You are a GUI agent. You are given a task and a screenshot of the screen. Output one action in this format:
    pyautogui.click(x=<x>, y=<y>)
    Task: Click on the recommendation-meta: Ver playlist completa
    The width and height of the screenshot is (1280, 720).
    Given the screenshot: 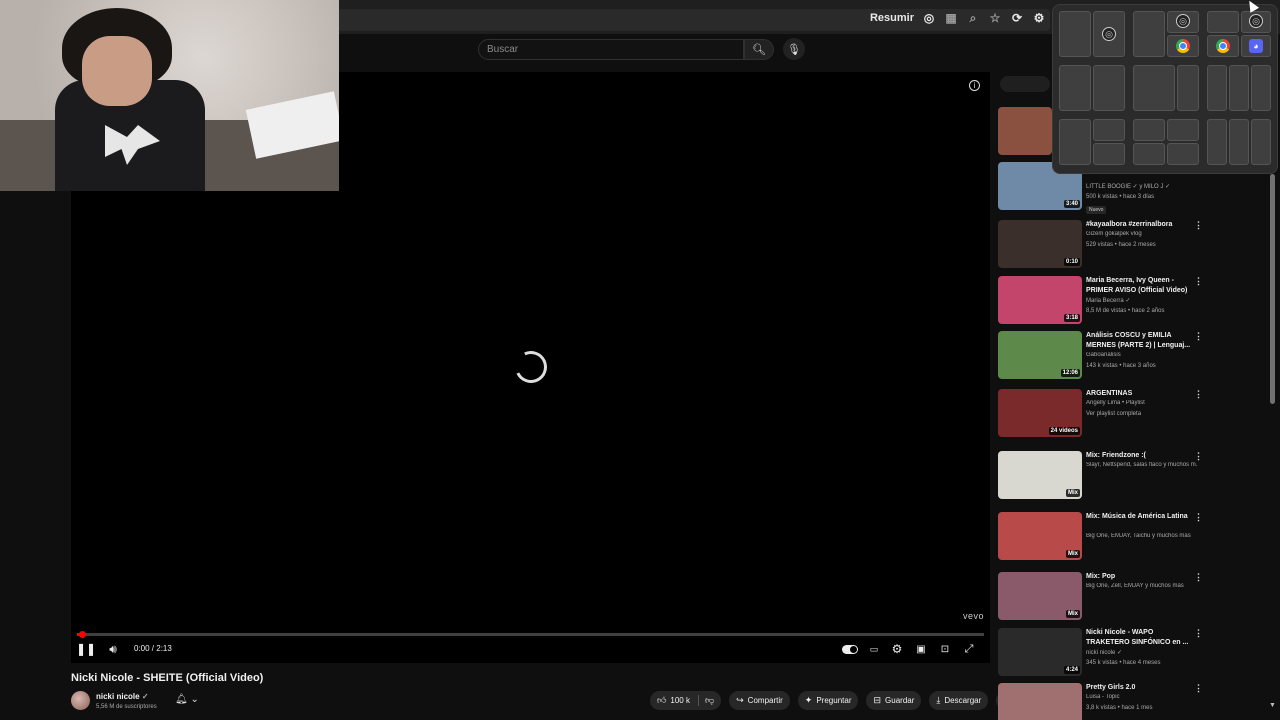 What is the action you would take?
    pyautogui.click(x=1114, y=414)
    